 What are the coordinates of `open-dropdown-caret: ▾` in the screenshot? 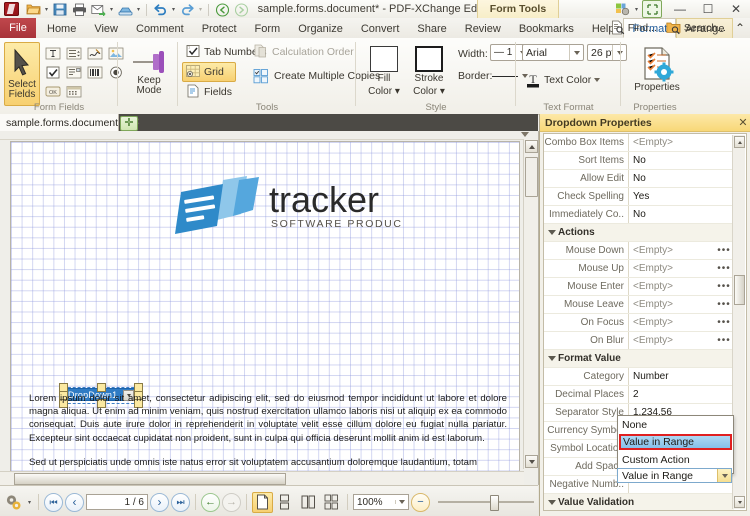 It's located at (46, 10).